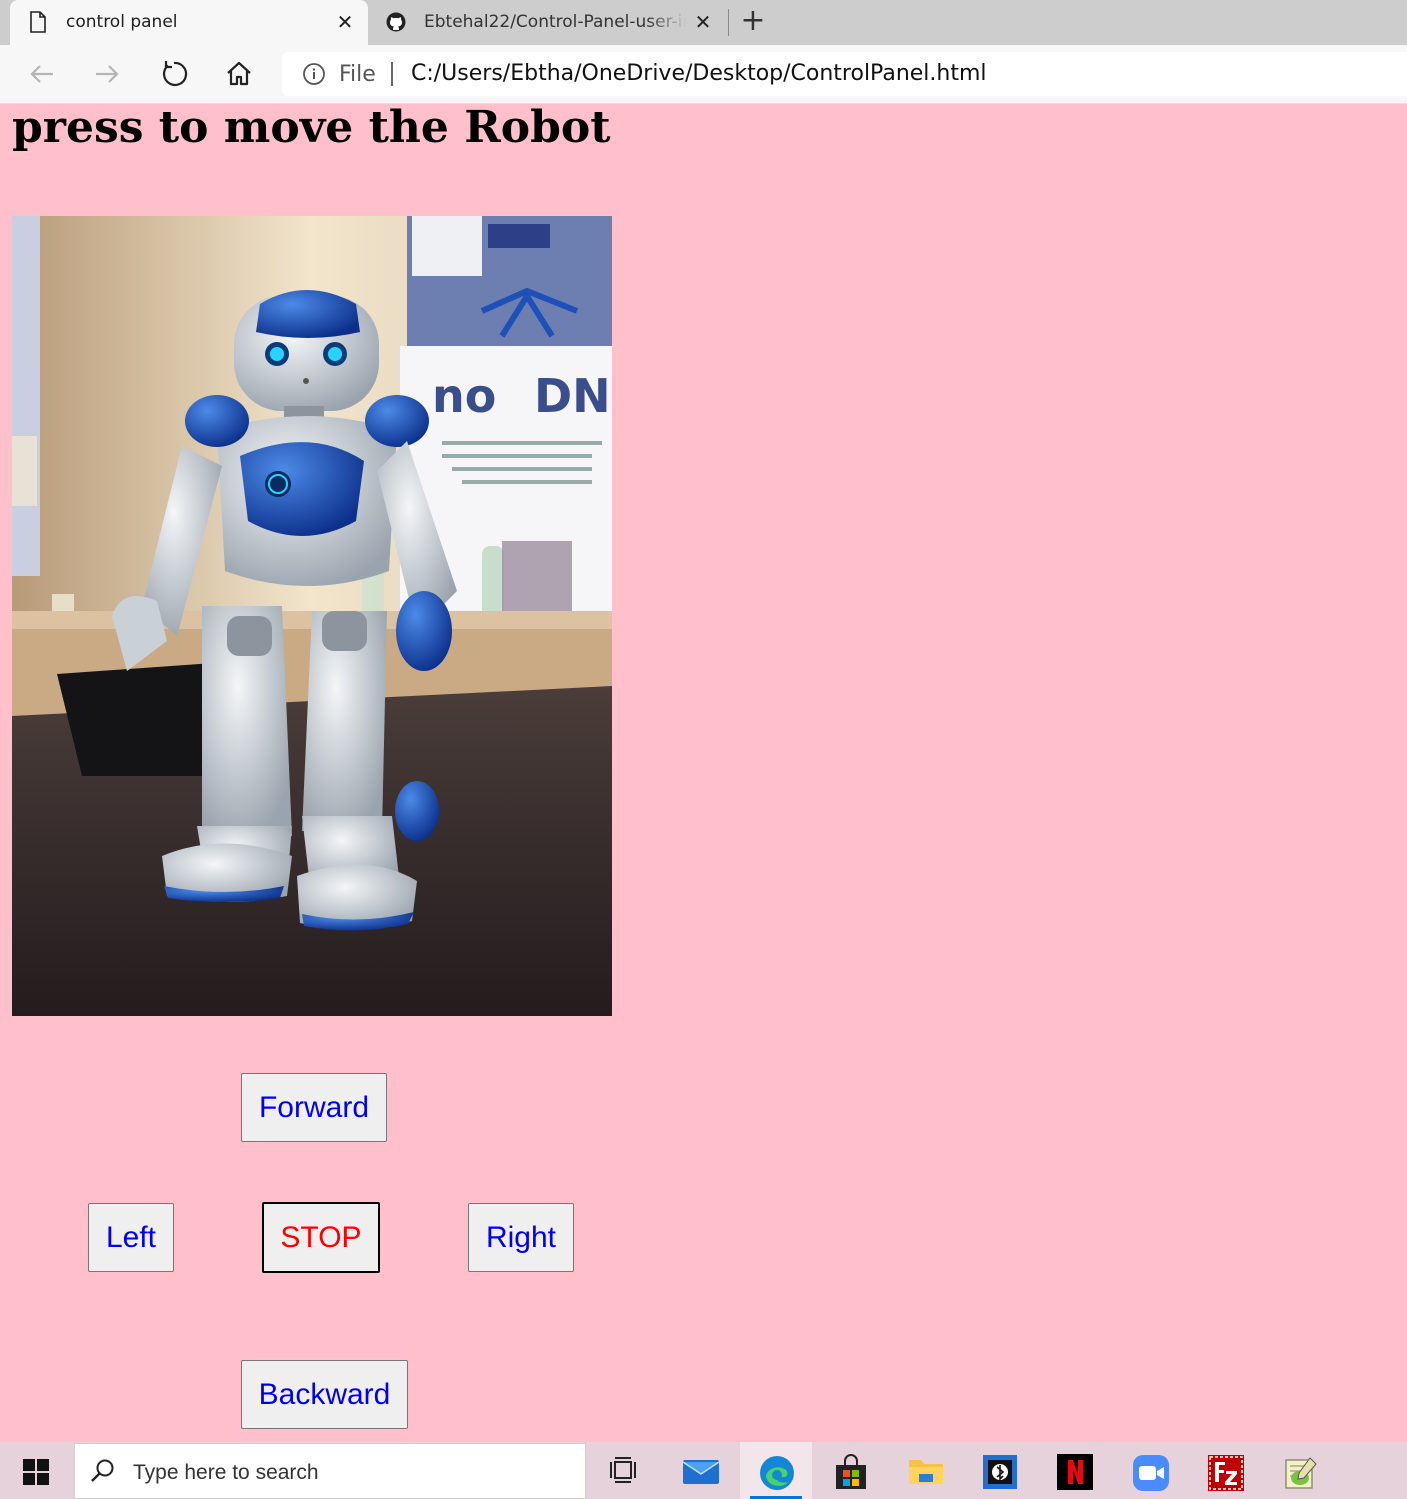  I want to click on bluetooth-app-icon, so click(1000, 1472).